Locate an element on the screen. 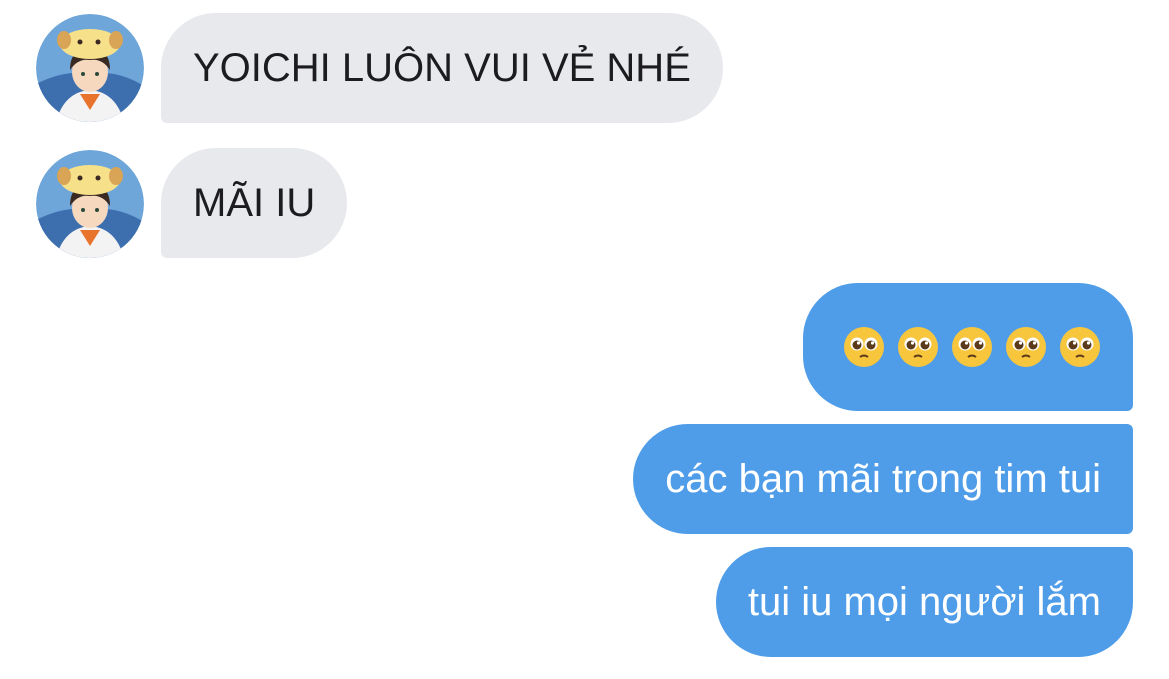 Image resolution: width=1169 pixels, height=679 pixels. emoji-row is located at coordinates (972, 347).